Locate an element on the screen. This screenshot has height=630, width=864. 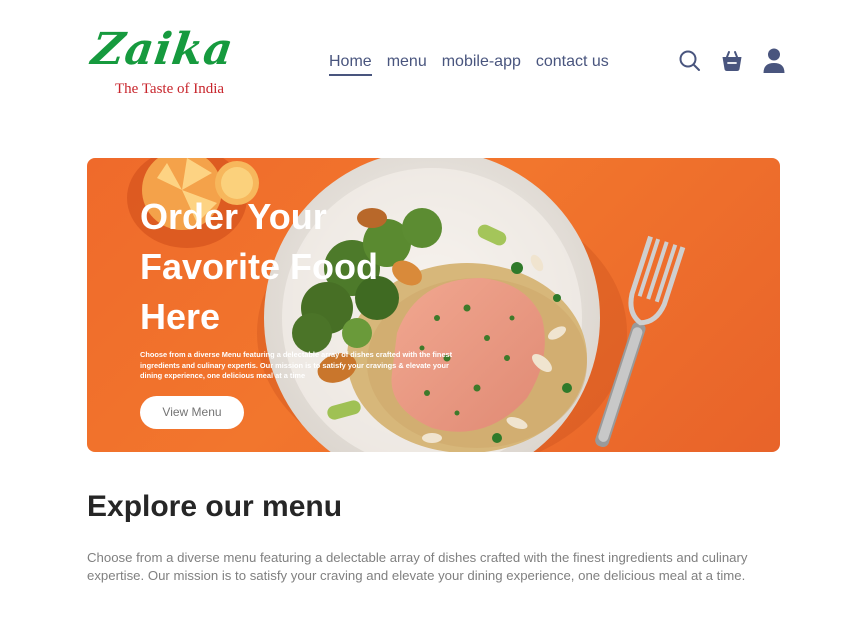
logo-wordmark: Zaika is located at coordinates (162, 49).